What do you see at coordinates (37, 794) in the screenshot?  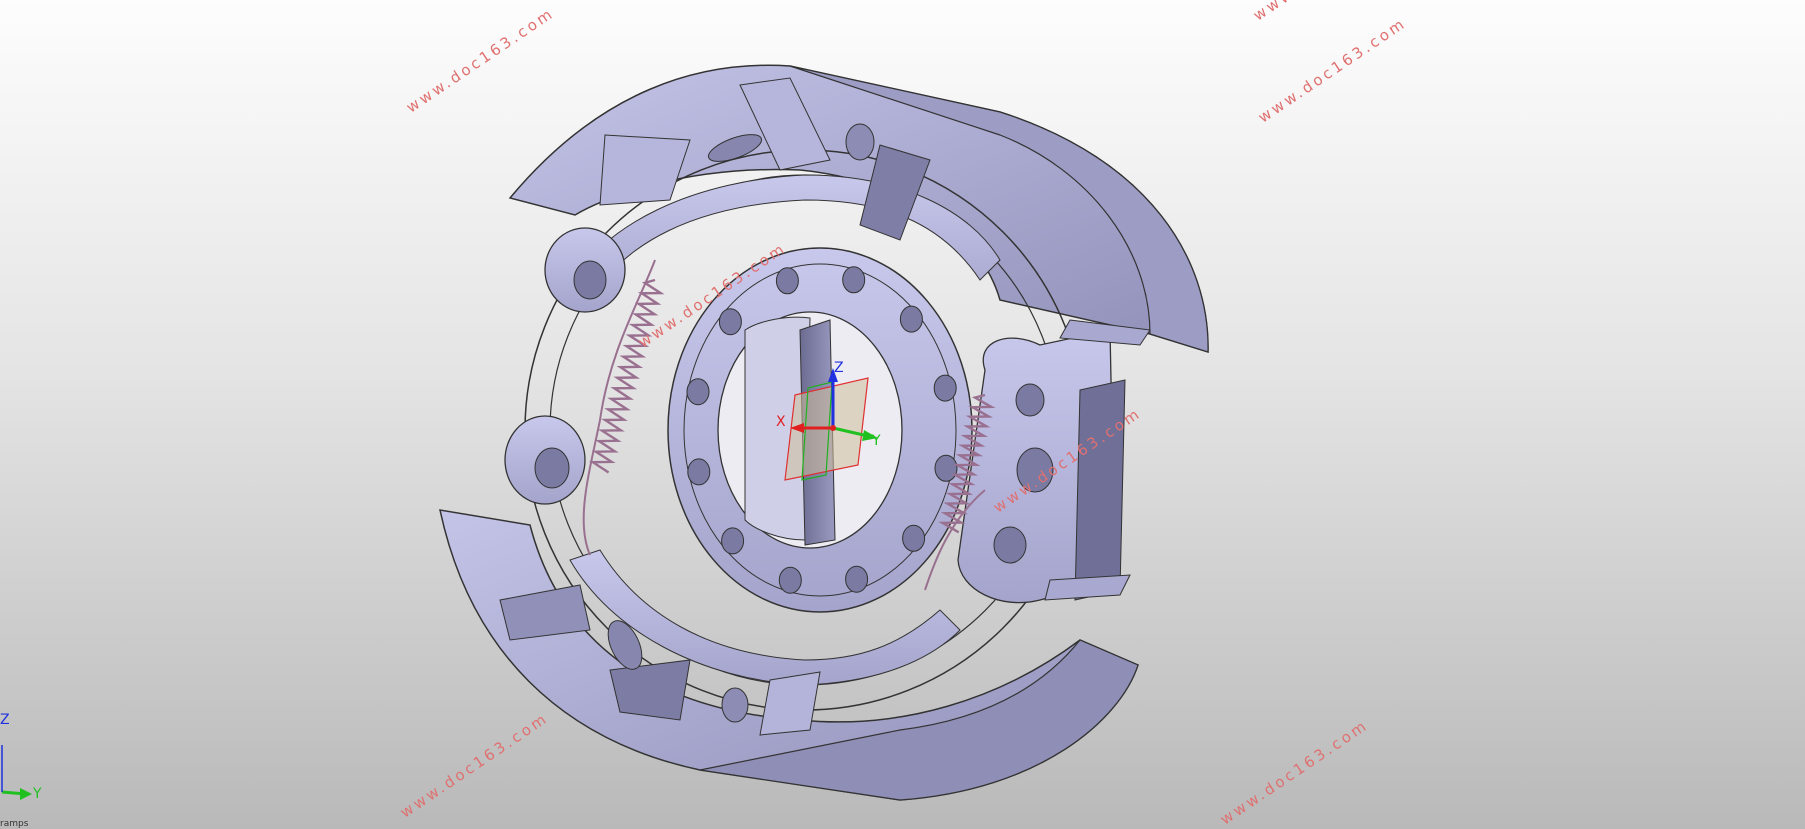 I see `corner-y-label: Y` at bounding box center [37, 794].